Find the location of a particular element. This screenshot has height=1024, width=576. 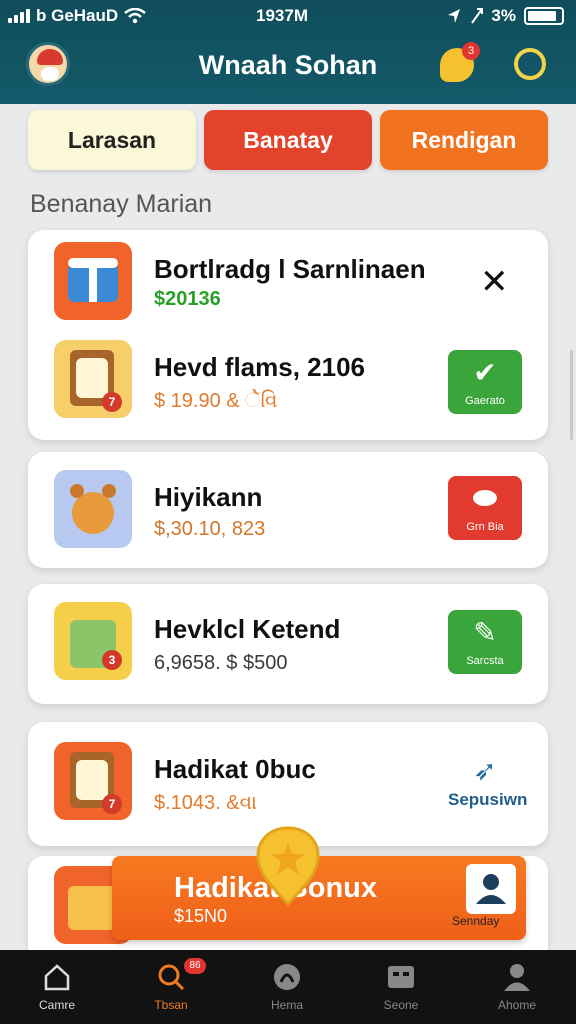

share-button: ➶ Sepusiwn is located at coordinates (487, 780).